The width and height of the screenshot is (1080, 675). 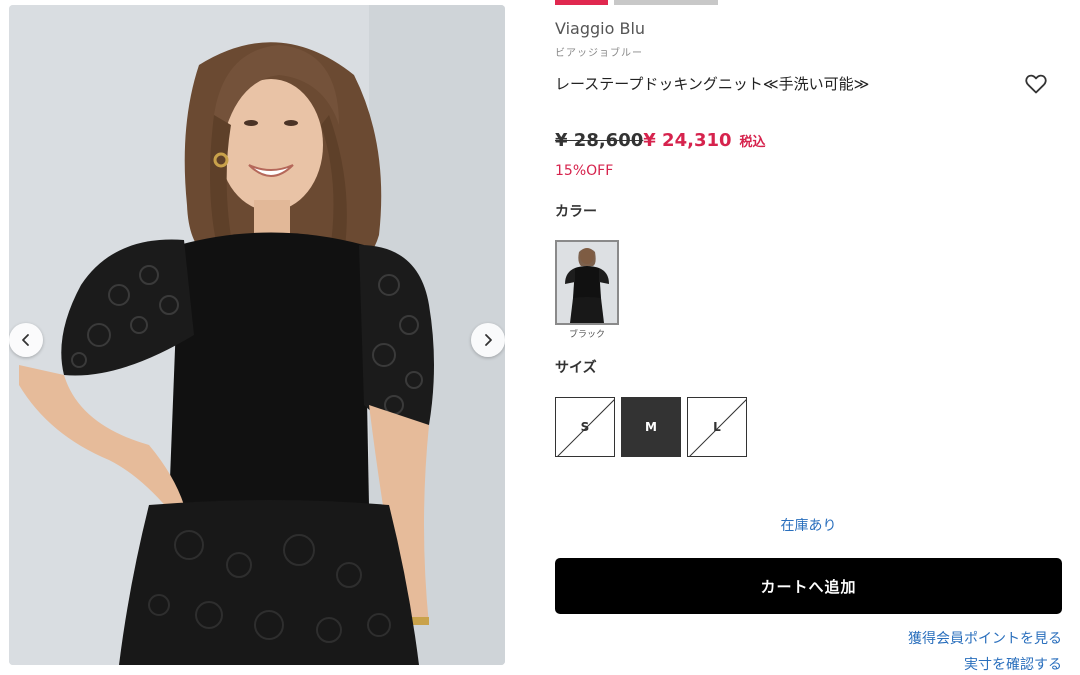 I want to click on product-title: レーステープドッキングニット≪手洗い可能≫, so click(x=712, y=84).